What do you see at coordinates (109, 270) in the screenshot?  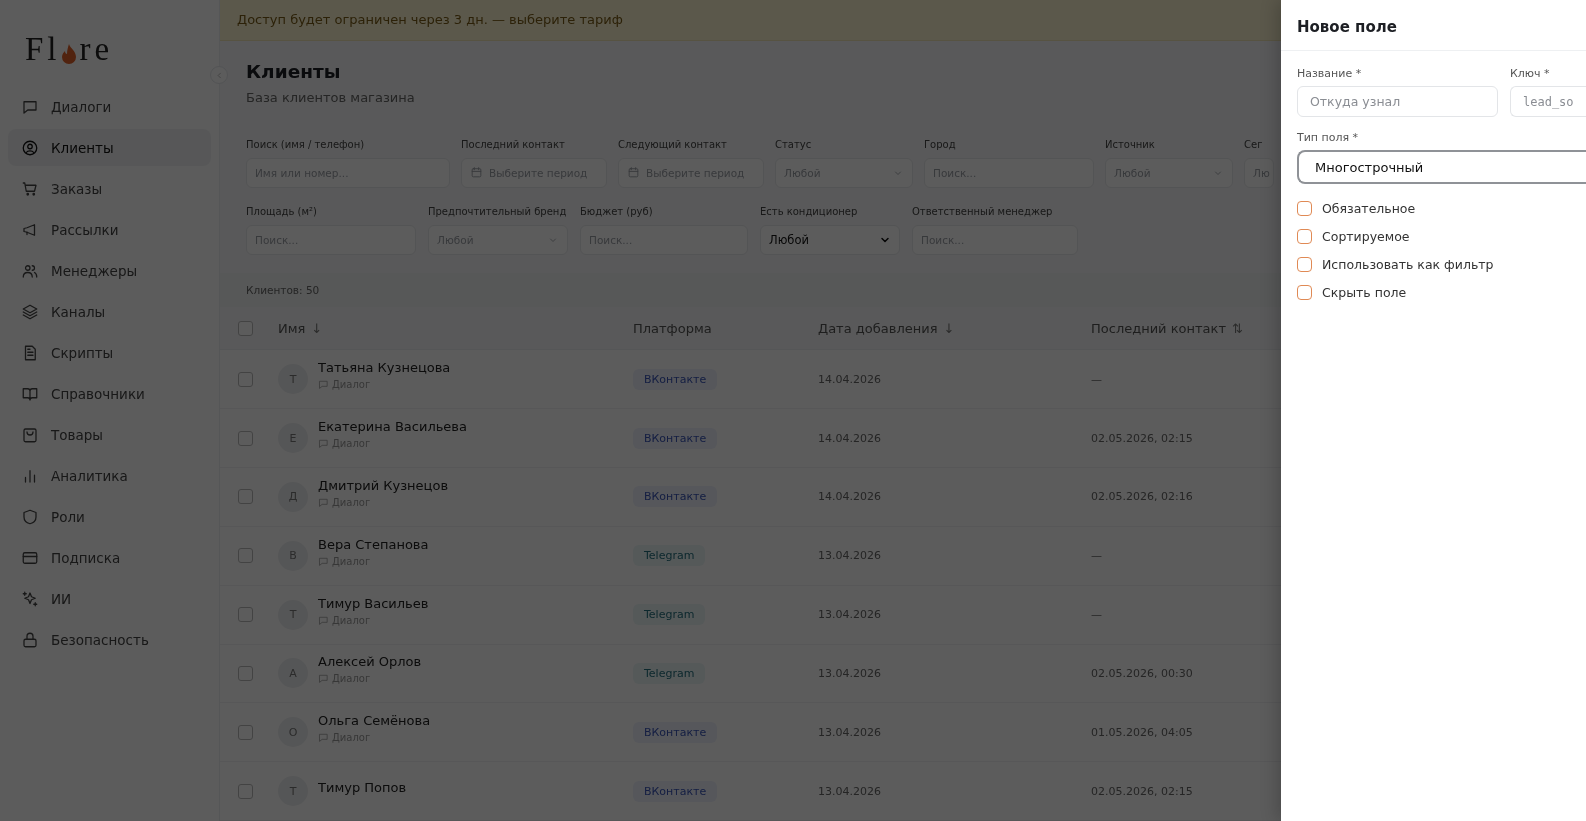 I see `nav-item: Менеджеры` at bounding box center [109, 270].